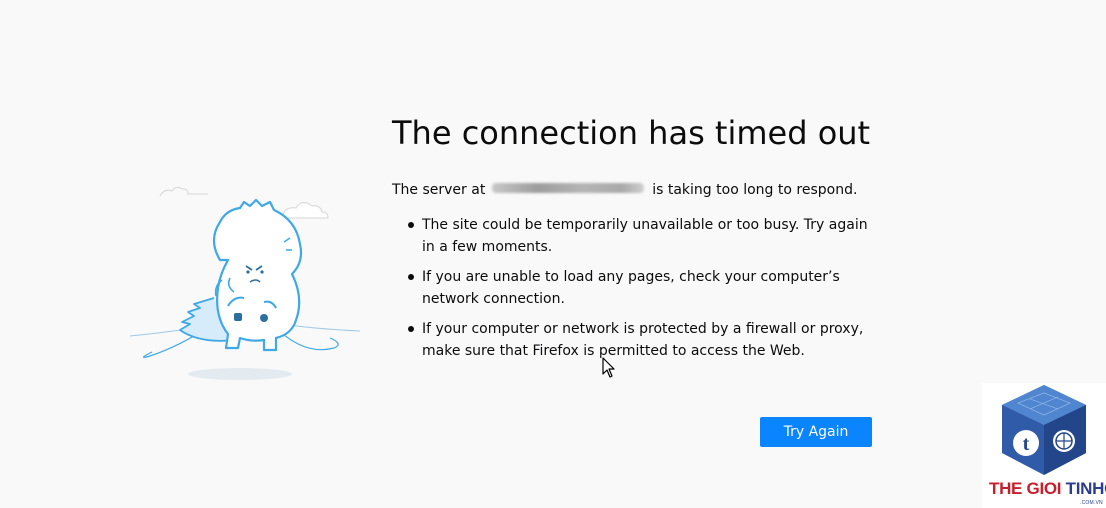 The height and width of the screenshot is (508, 1106). I want to click on try-again-button: Try Again, so click(816, 432).